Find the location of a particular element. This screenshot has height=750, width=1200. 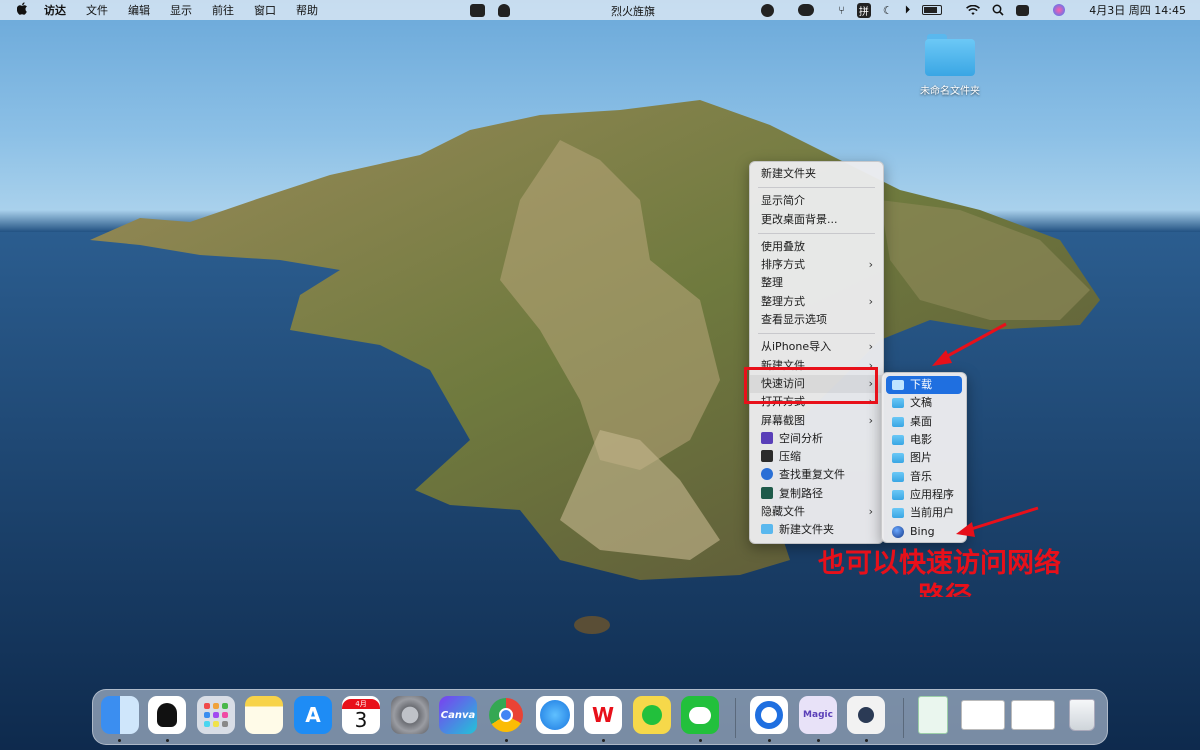

dock-avatar-app-icon is located at coordinates (866, 715).